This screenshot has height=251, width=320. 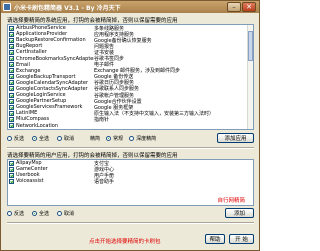 I want to click on system-list-scrollbar, so click(x=250, y=77).